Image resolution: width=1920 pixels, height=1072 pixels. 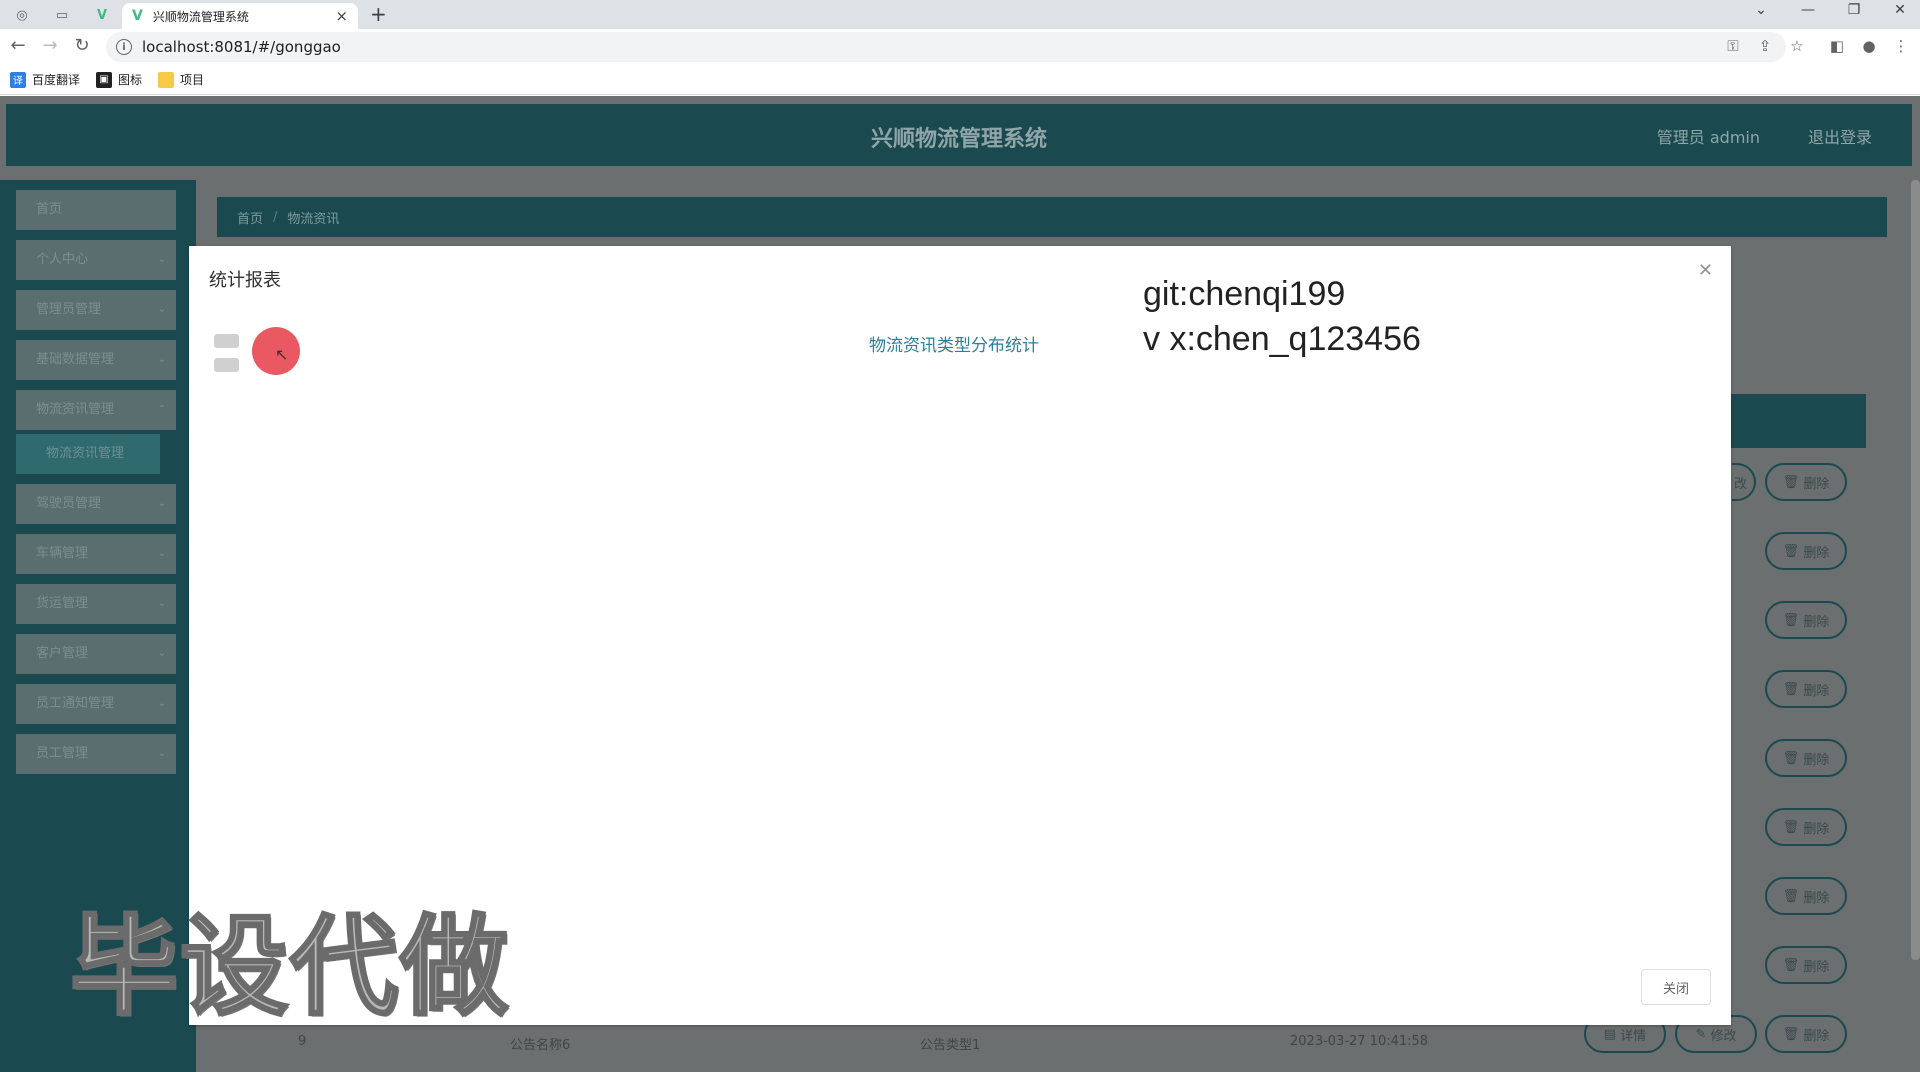 I want to click on sidebar-subitem-news: 物流资讯管理, so click(x=88, y=454).